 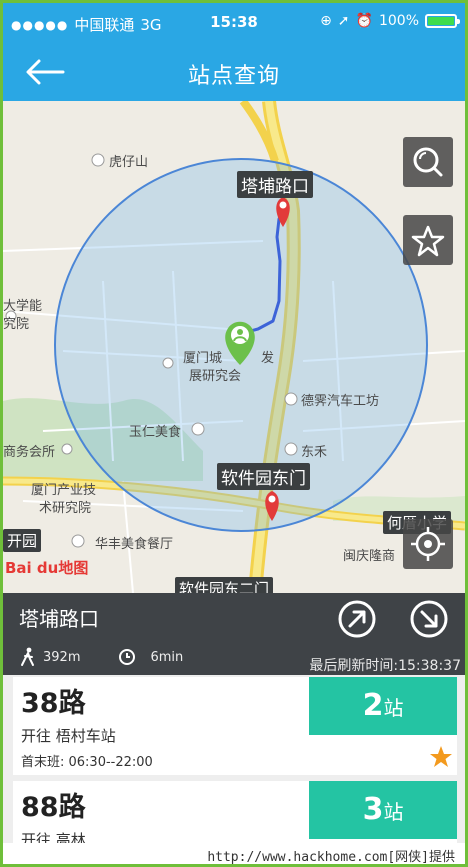 I want to click on station-name: 塔埔路口, so click(x=59, y=619).